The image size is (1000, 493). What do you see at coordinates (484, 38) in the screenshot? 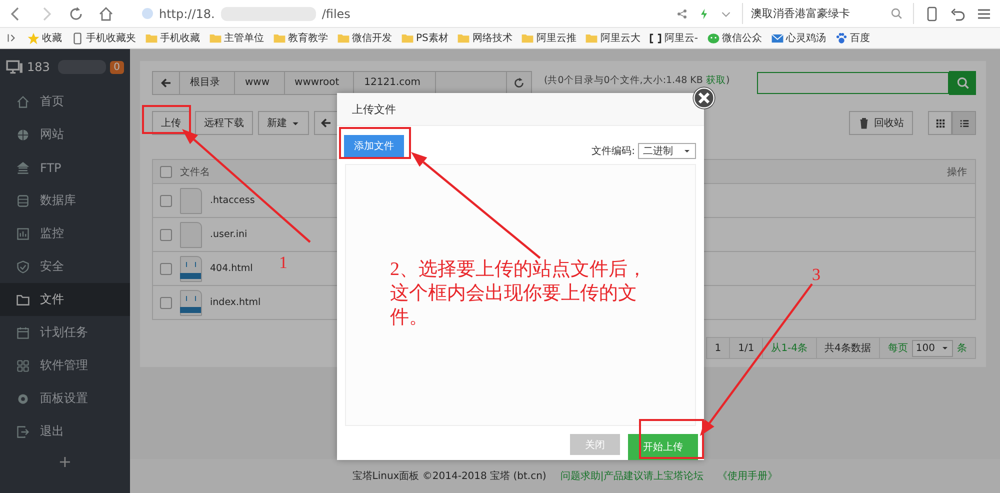
I see `bookmark: 网络技术` at bounding box center [484, 38].